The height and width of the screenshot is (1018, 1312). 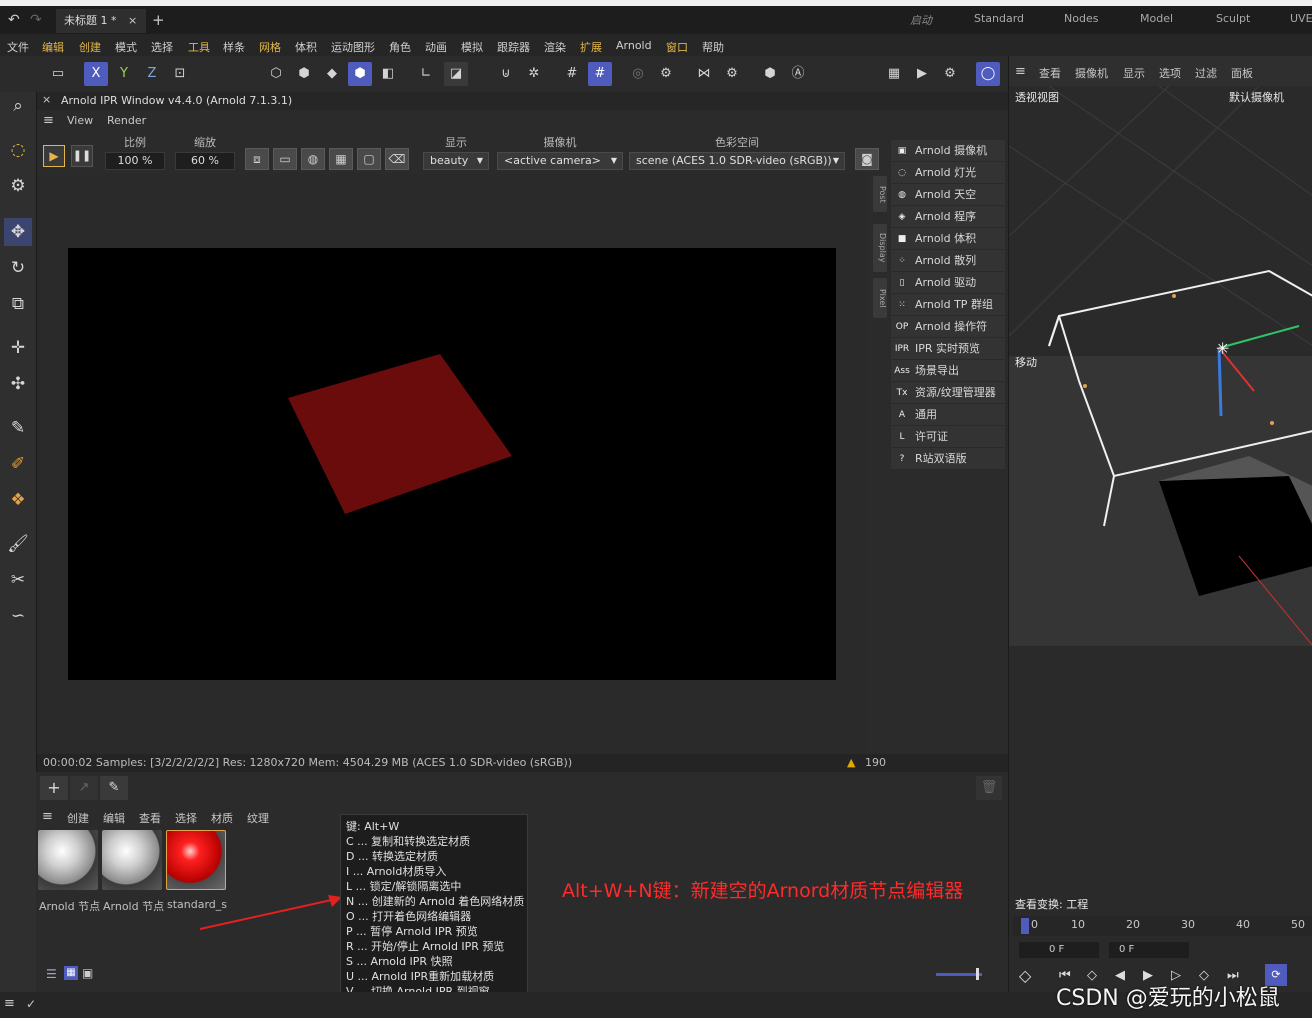 What do you see at coordinates (948, 151) in the screenshot?
I see `arnold-menu-item: ▣ Arnold 摄像机` at bounding box center [948, 151].